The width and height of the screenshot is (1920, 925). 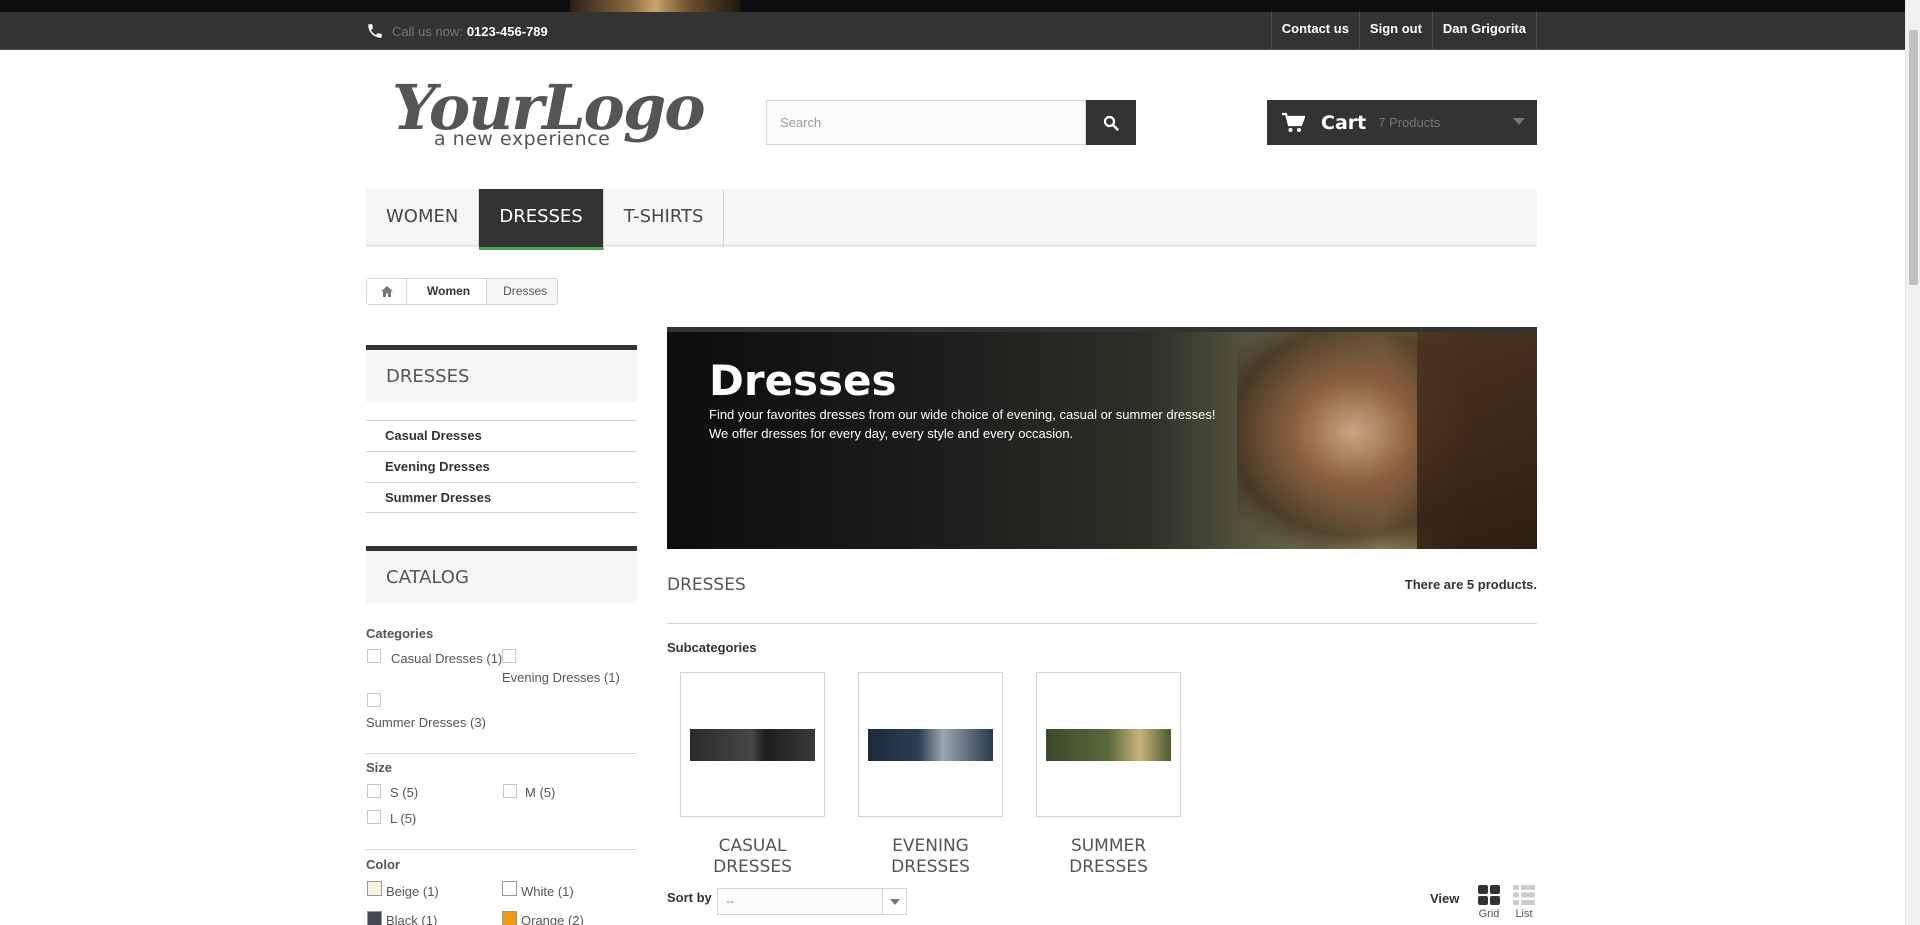 What do you see at coordinates (509, 656) in the screenshot?
I see `filter-evening-checkbox` at bounding box center [509, 656].